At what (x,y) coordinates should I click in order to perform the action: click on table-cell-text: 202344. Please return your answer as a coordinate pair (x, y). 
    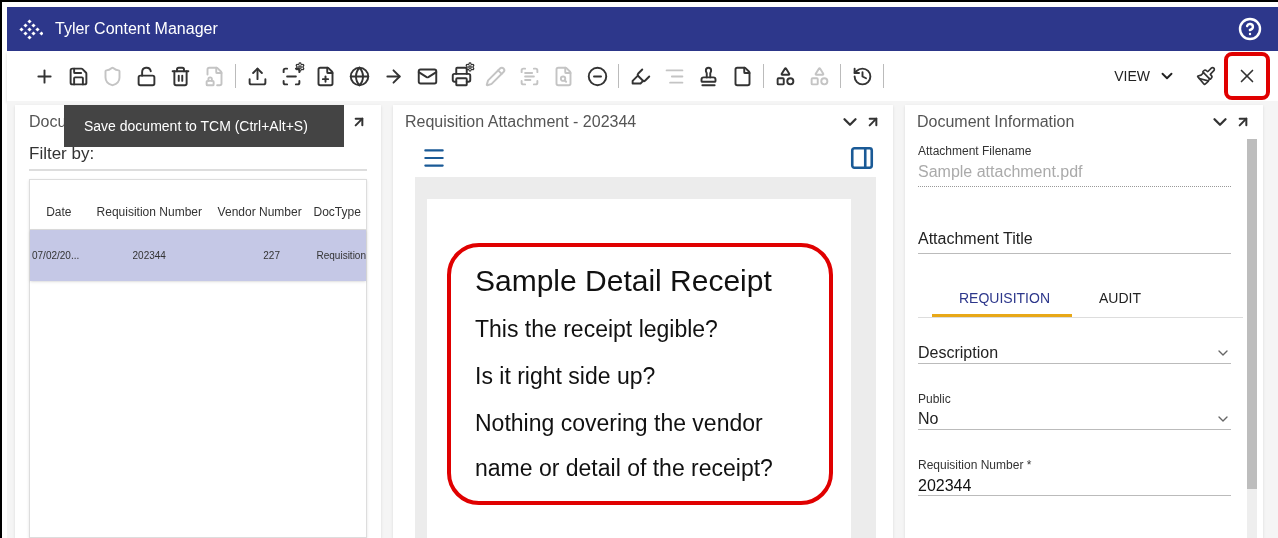
    Looking at the image, I should click on (149, 255).